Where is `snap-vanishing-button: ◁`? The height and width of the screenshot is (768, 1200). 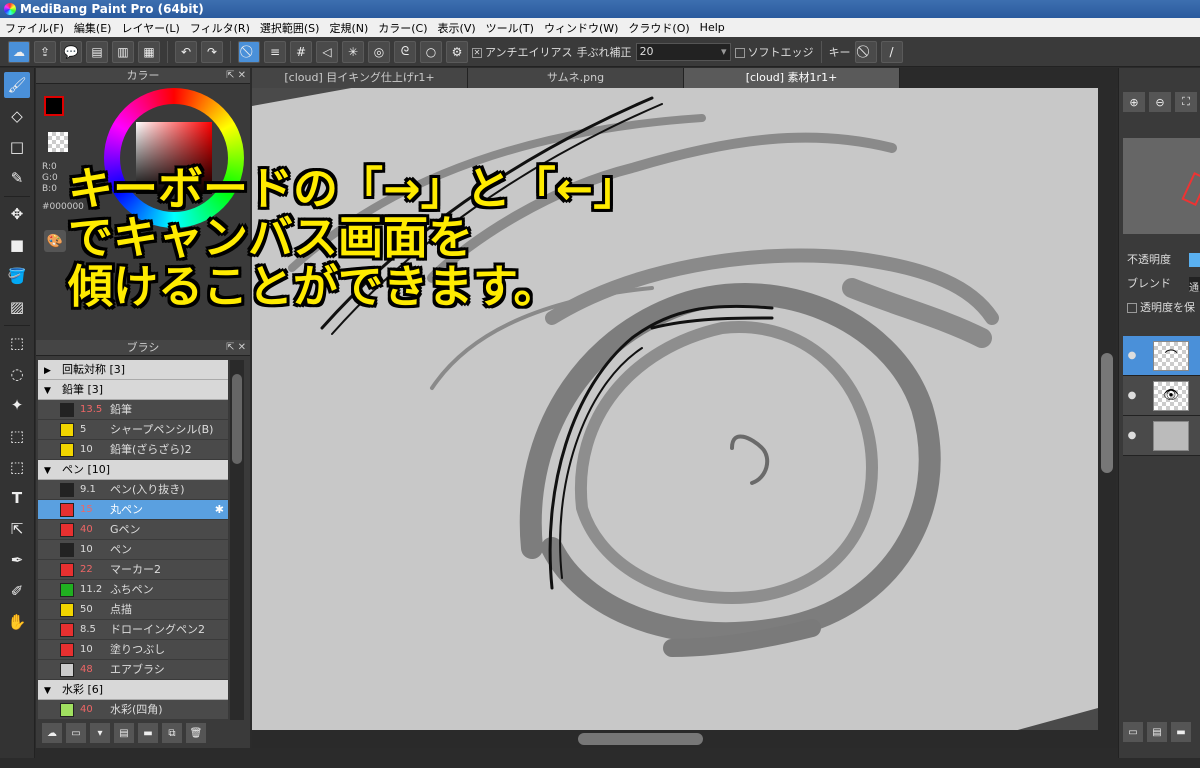
snap-vanishing-button: ◁ is located at coordinates (327, 51).